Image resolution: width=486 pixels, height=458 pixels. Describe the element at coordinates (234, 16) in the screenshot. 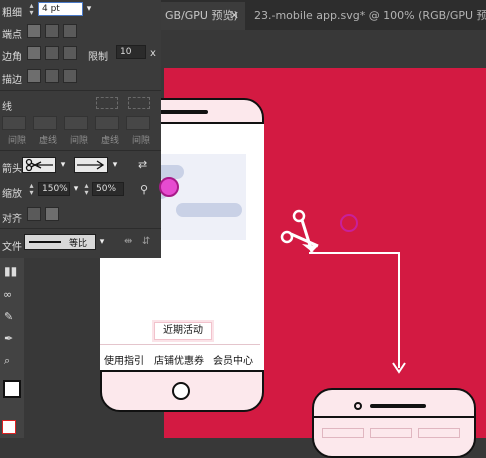

I see `close-icon: ✕` at that location.